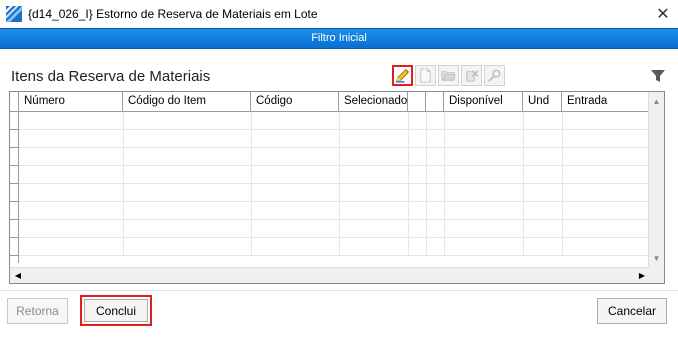 The width and height of the screenshot is (678, 337). What do you see at coordinates (373, 102) in the screenshot?
I see `column-header-selecionado: Selecionado` at bounding box center [373, 102].